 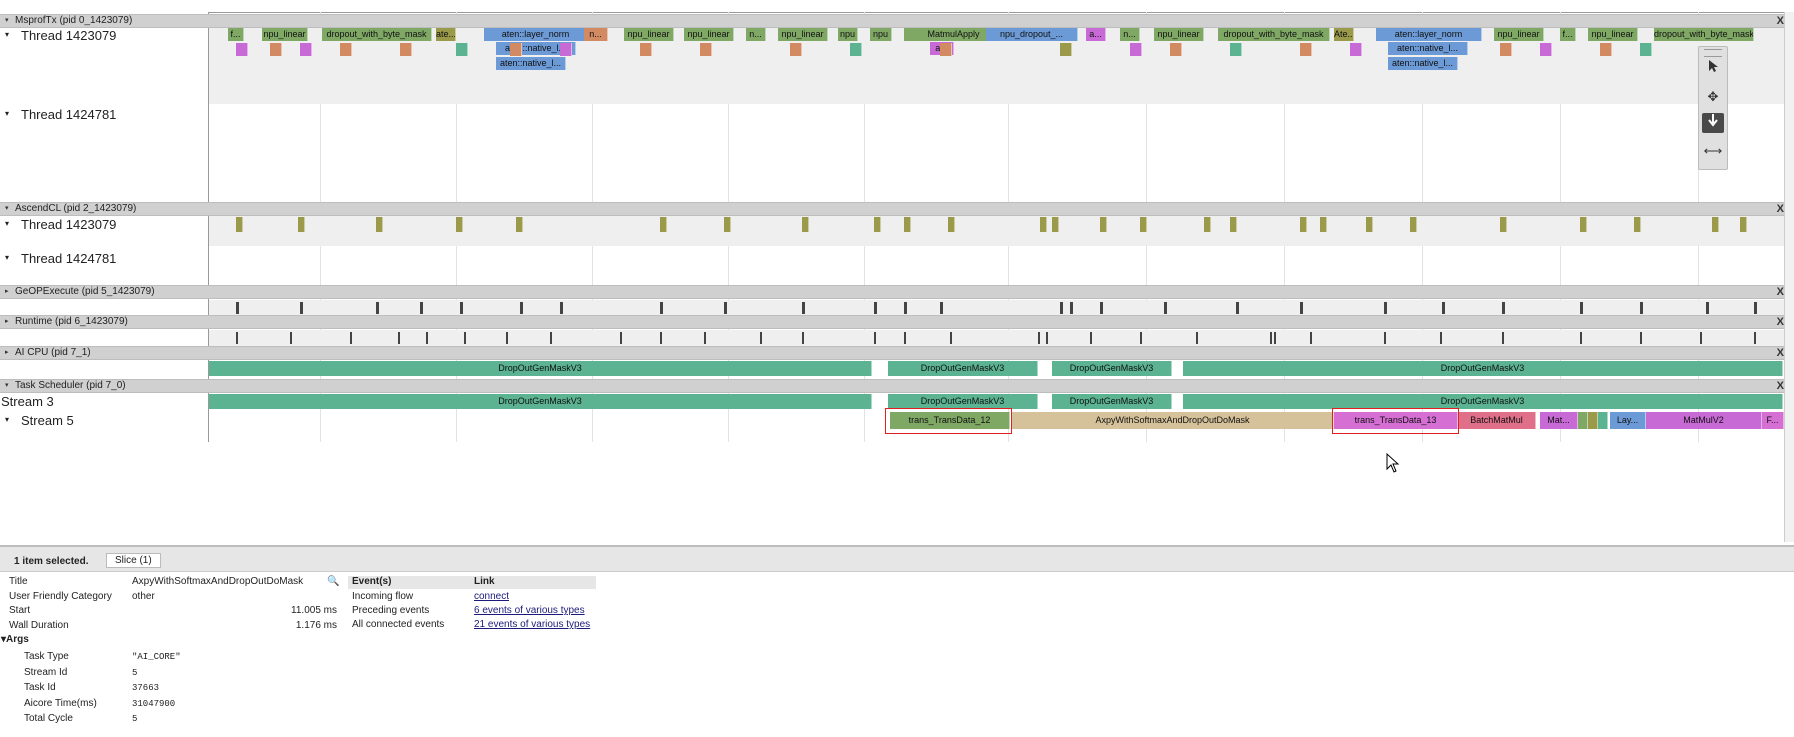 I want to click on zoom-icon, so click(x=1713, y=123).